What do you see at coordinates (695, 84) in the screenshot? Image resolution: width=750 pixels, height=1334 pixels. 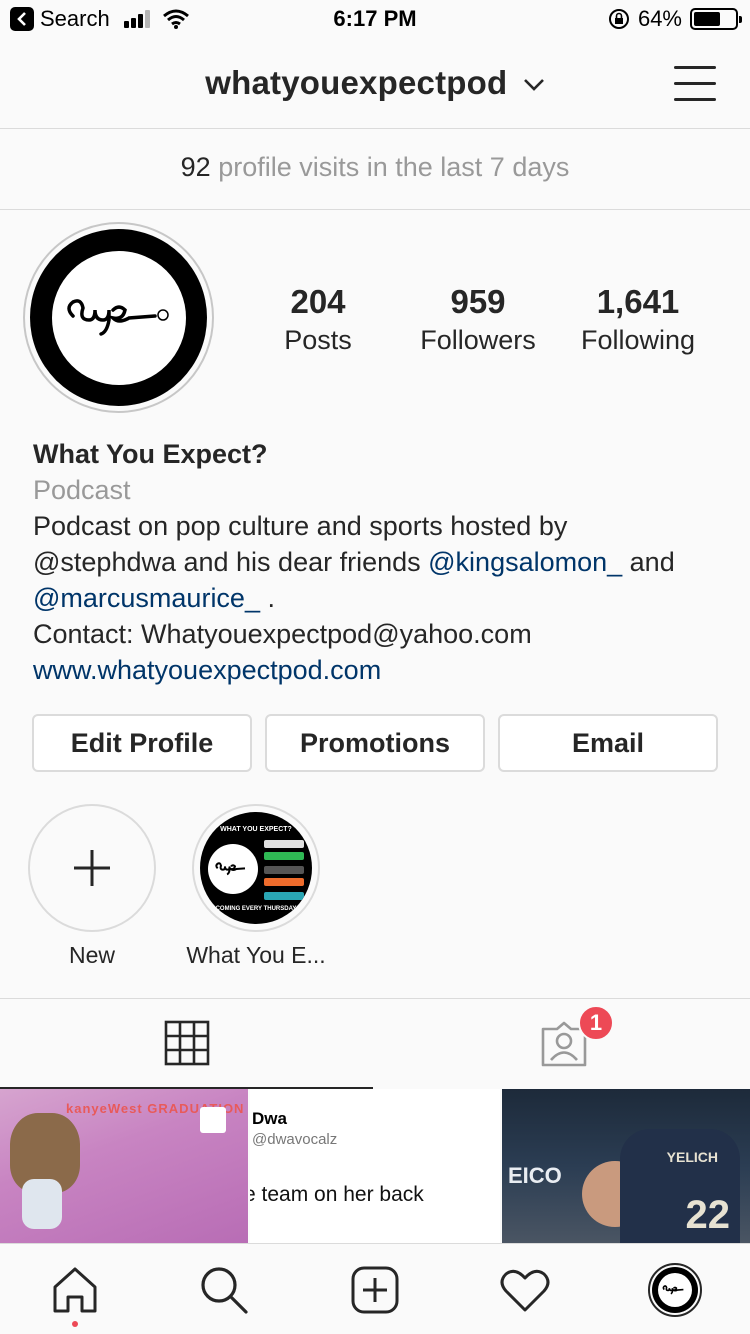 I see `hamburger-menu-icon` at bounding box center [695, 84].